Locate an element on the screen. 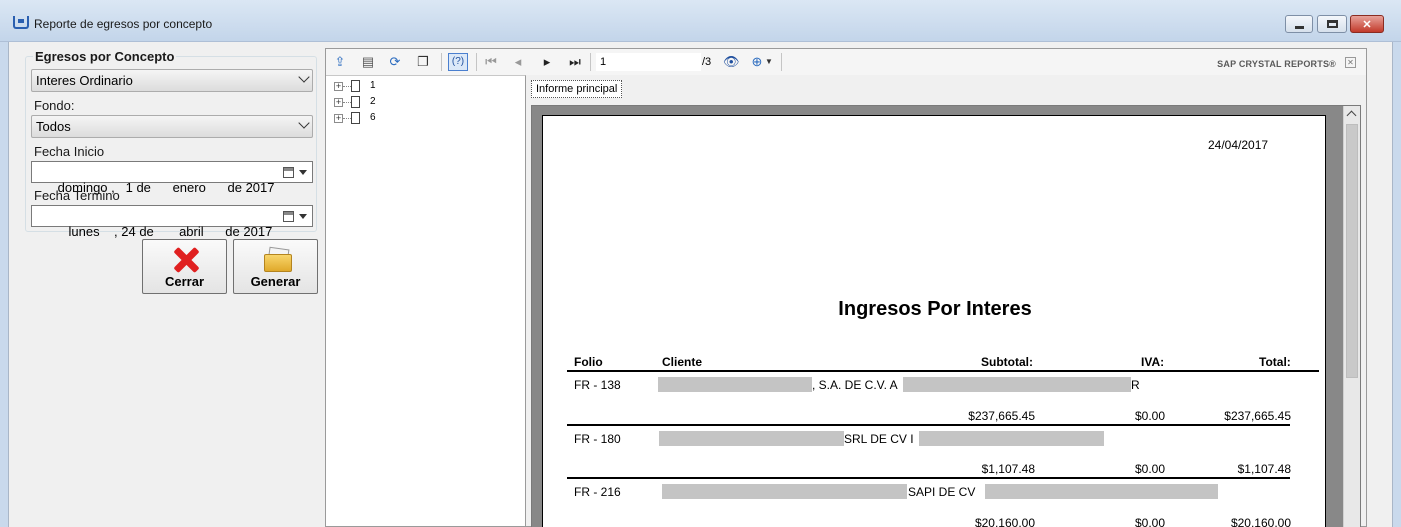 The width and height of the screenshot is (1401, 527). concepto-value: Interes Ordinario is located at coordinates (84, 80).